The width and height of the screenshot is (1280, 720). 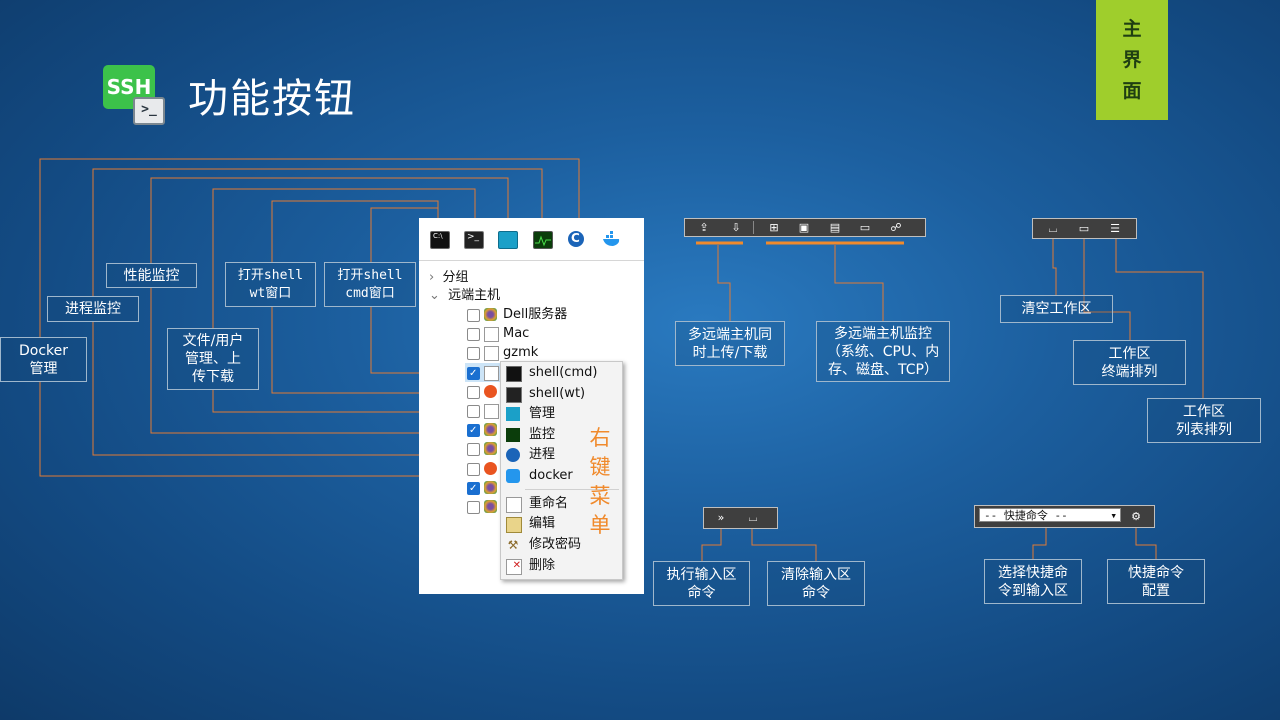 I want to click on menu-item-manage: 管理, so click(x=561, y=414).